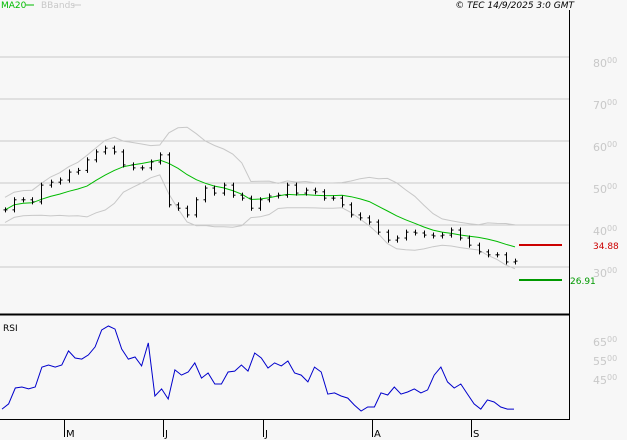 The image size is (627, 440). I want to click on y-tick-label: 7000, so click(605, 105).